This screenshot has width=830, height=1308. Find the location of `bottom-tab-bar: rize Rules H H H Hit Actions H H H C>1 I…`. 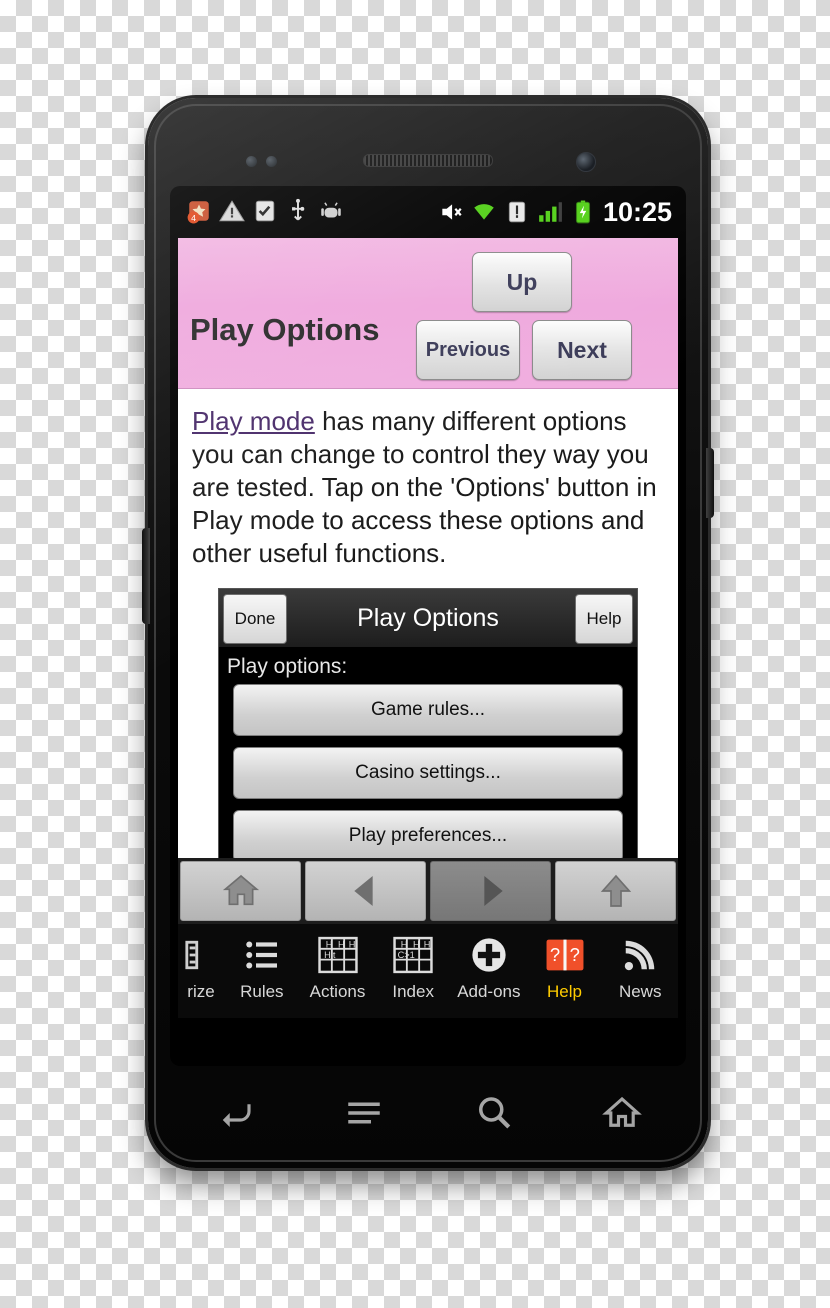

bottom-tab-bar: rize Rules H H H Hit Actions H H H C>1 I… is located at coordinates (428, 971).